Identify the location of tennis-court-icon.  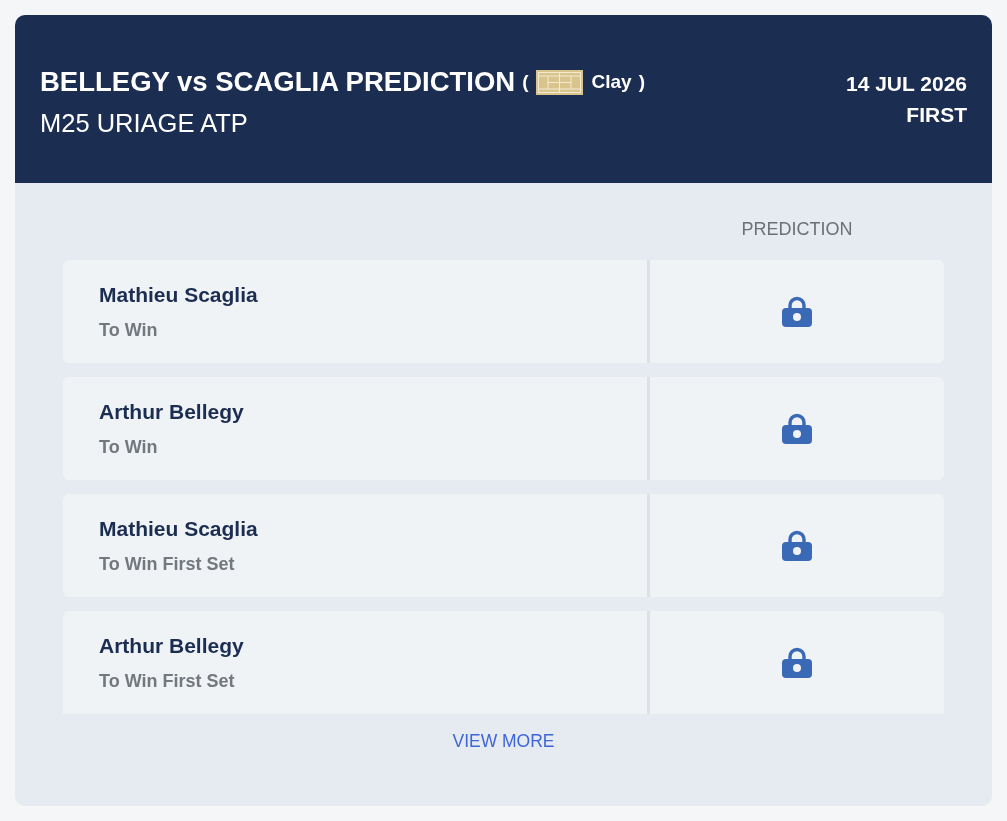
(559, 82).